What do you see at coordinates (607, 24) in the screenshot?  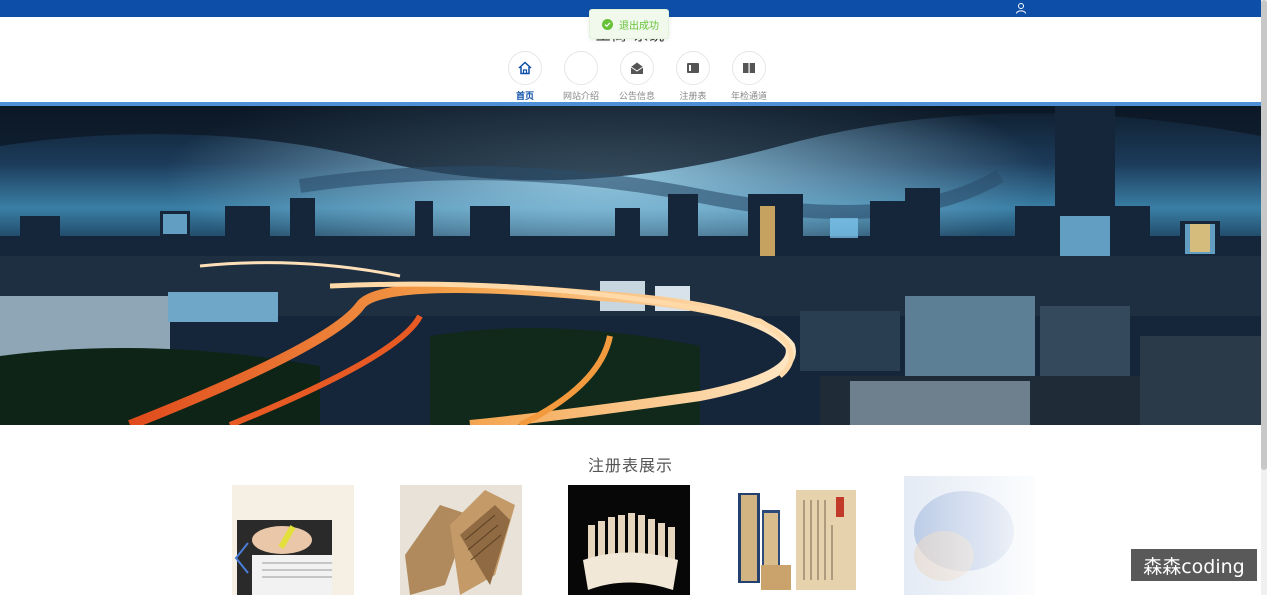 I see `check-circle-icon` at bounding box center [607, 24].